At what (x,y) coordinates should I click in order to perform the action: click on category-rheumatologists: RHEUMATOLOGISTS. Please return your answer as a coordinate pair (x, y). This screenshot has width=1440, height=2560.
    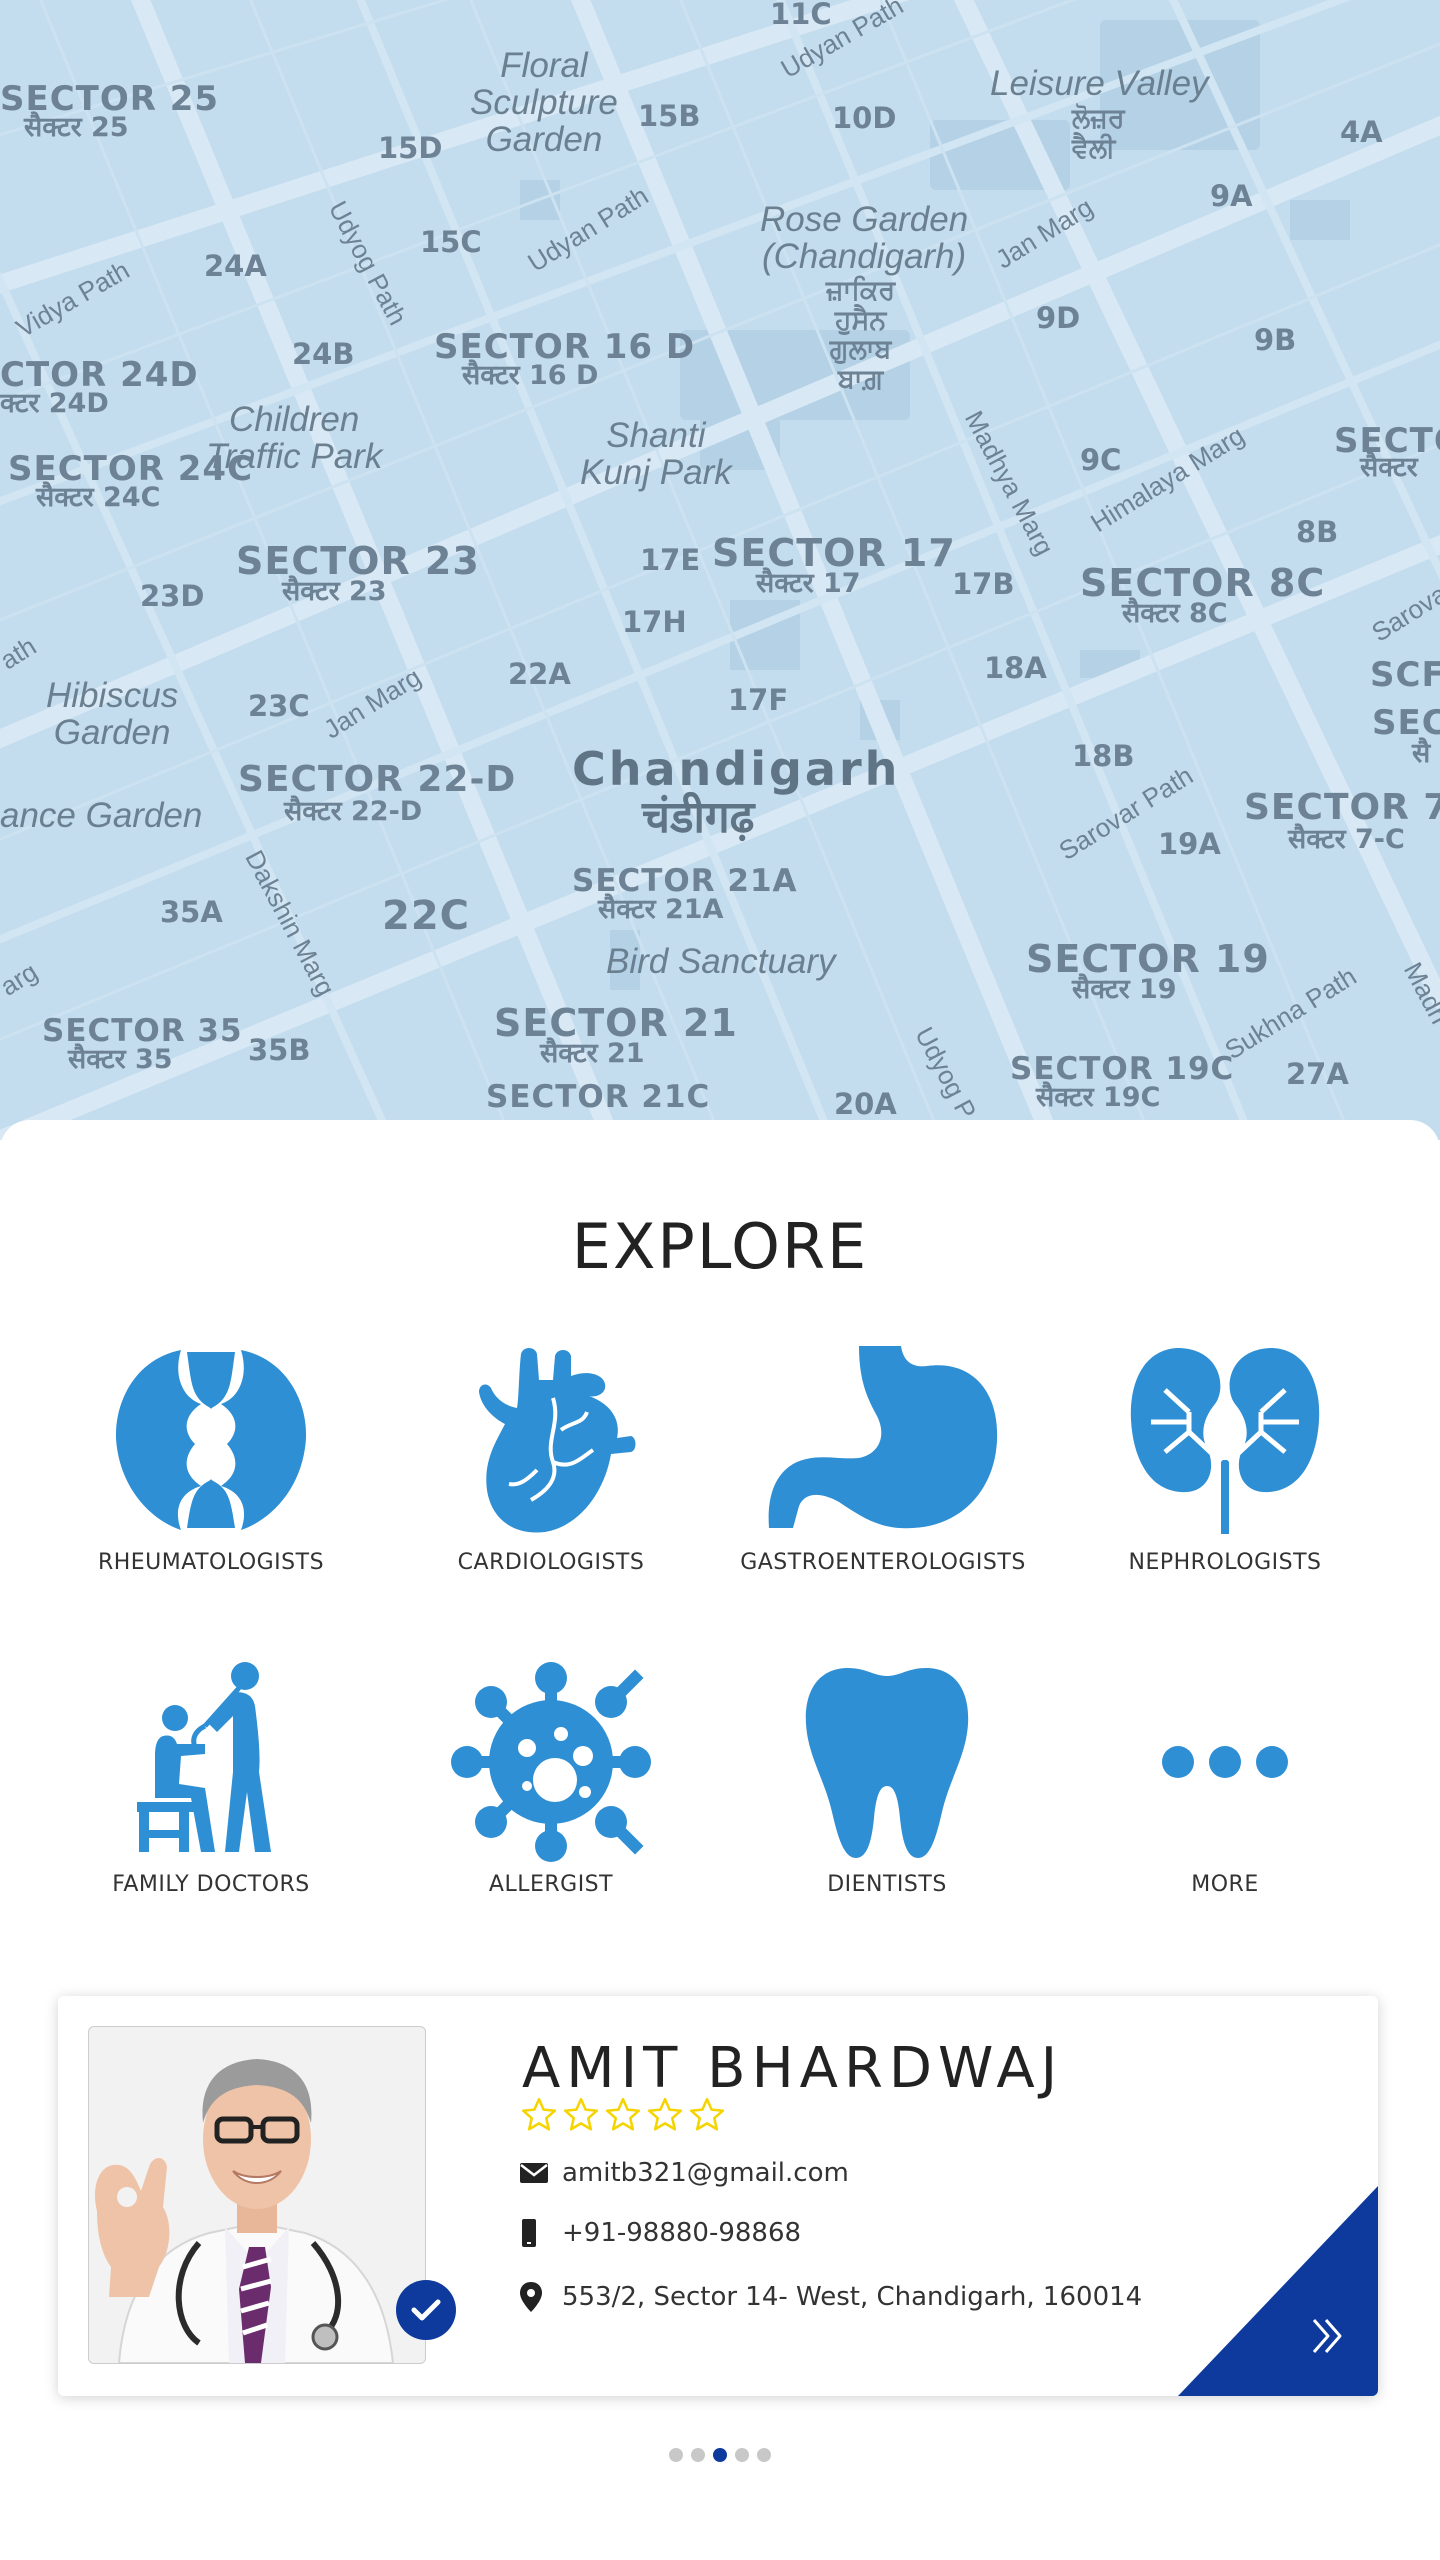
    Looking at the image, I should click on (211, 1457).